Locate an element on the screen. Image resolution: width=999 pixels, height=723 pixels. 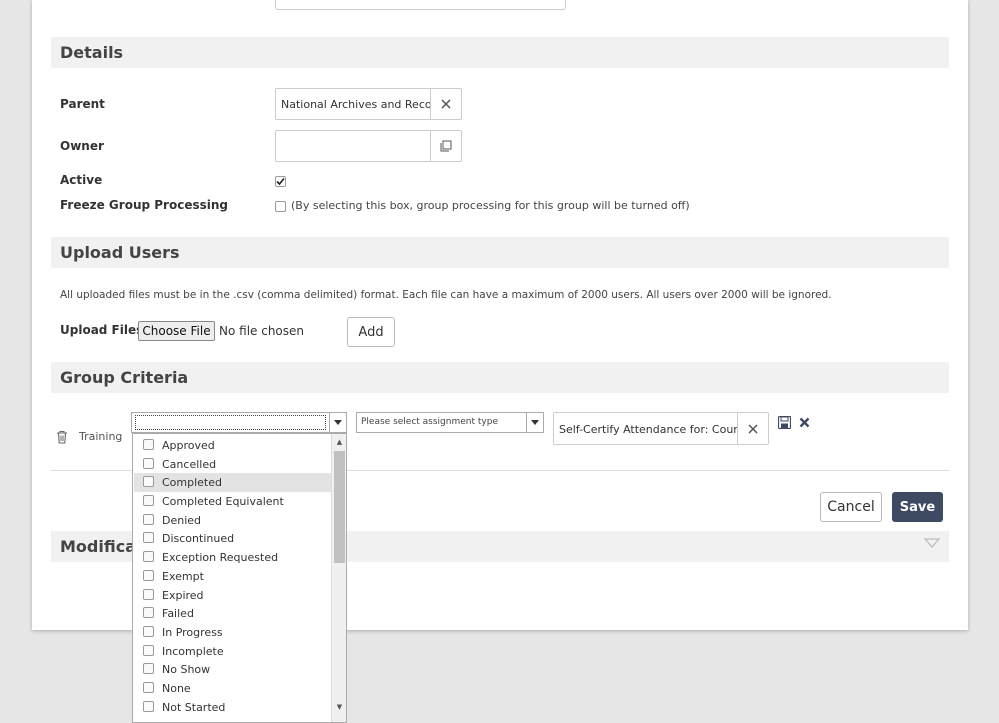
status-search-input is located at coordinates (230, 422).